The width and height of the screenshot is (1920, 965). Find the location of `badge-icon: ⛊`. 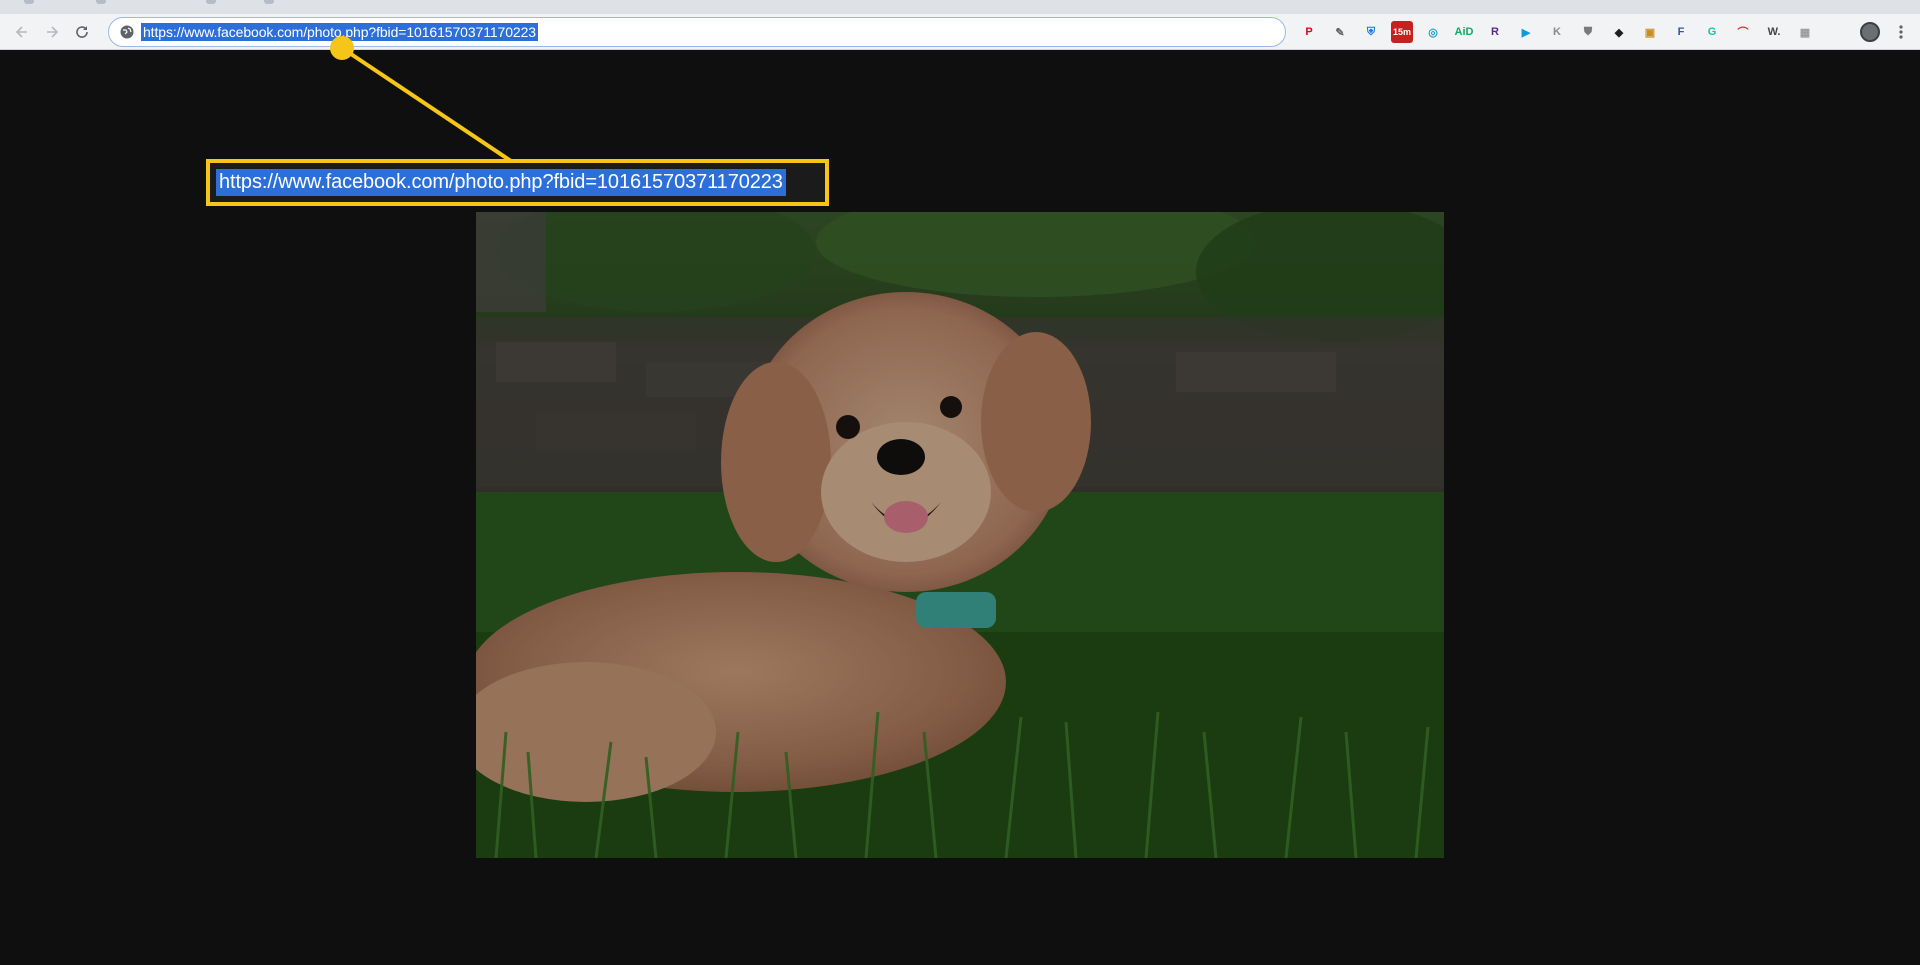

badge-icon: ⛊ is located at coordinates (1588, 32).